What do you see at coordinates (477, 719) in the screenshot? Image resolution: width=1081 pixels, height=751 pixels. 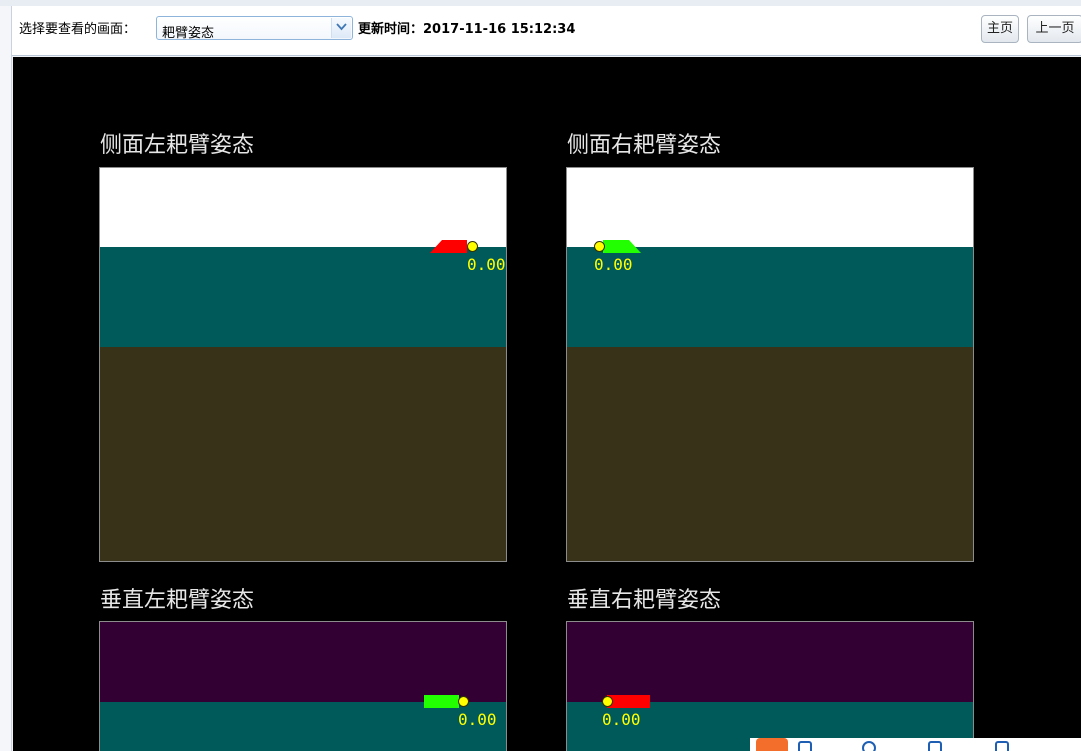 I see `vertical-left-value: 0.00` at bounding box center [477, 719].